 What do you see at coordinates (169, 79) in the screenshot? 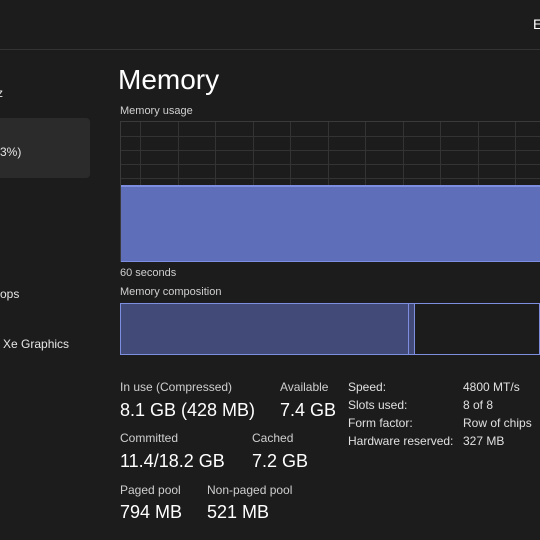
I see `page-title: Memory` at bounding box center [169, 79].